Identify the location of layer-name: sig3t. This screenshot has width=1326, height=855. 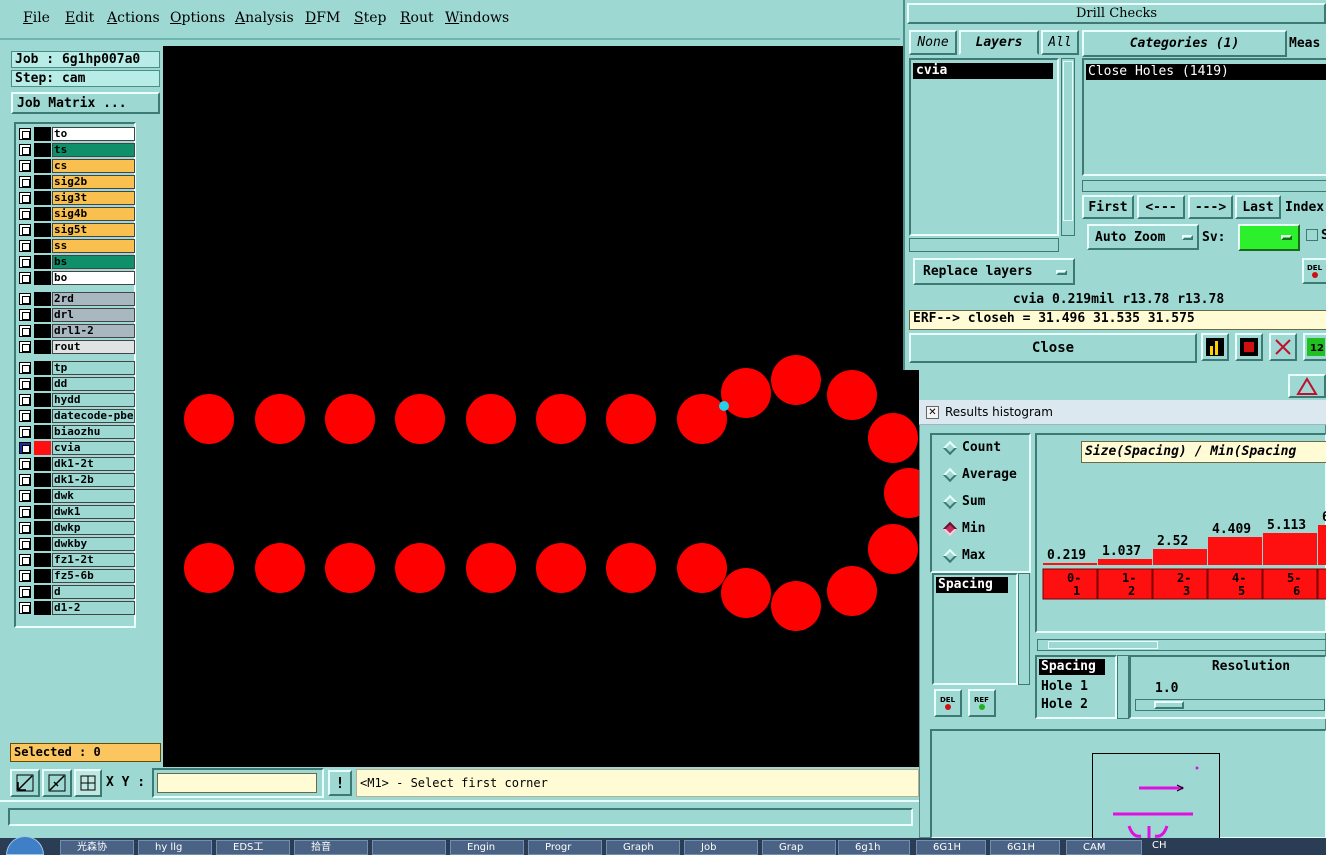
(93, 198).